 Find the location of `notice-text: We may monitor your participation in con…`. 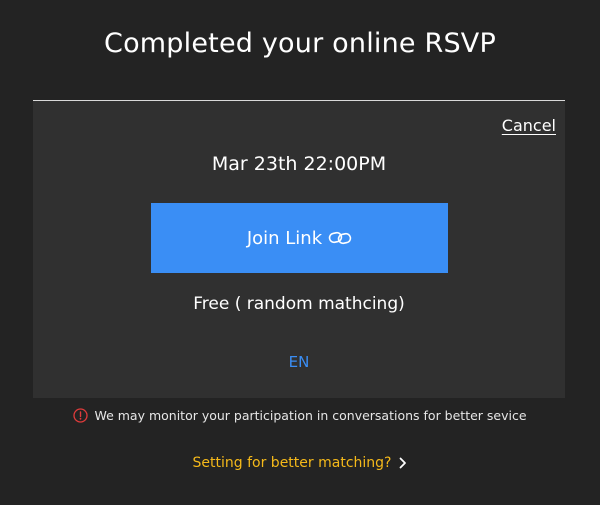

notice-text: We may monitor your participation in con… is located at coordinates (310, 415).